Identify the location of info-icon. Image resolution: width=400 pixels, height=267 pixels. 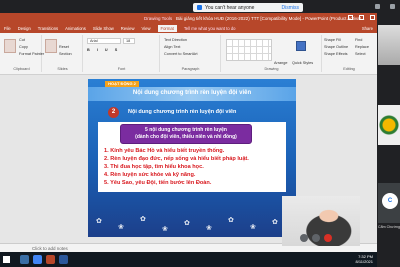
(199, 7).